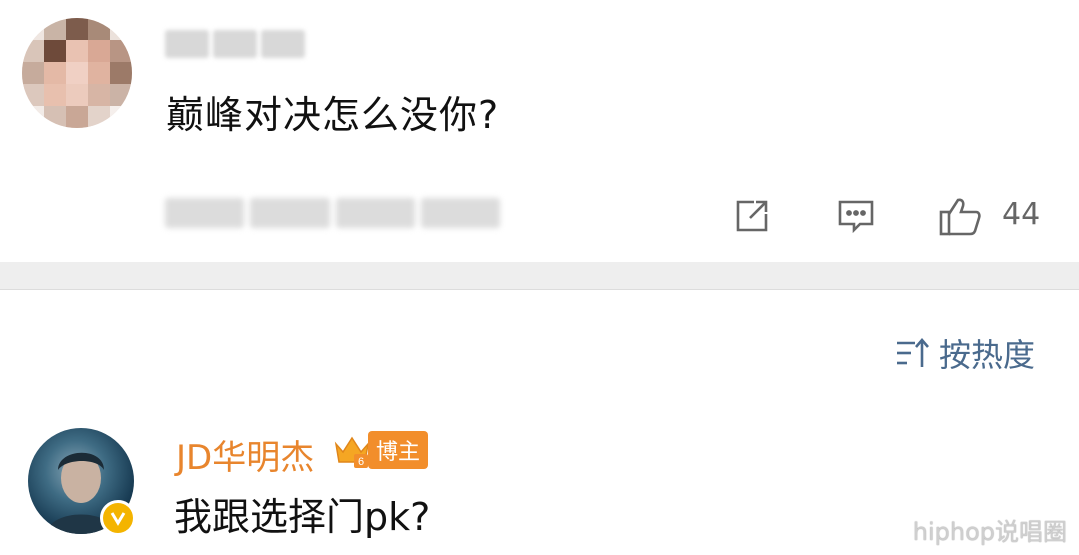 The width and height of the screenshot is (1079, 555). What do you see at coordinates (539, 276) in the screenshot?
I see `section-divider` at bounding box center [539, 276].